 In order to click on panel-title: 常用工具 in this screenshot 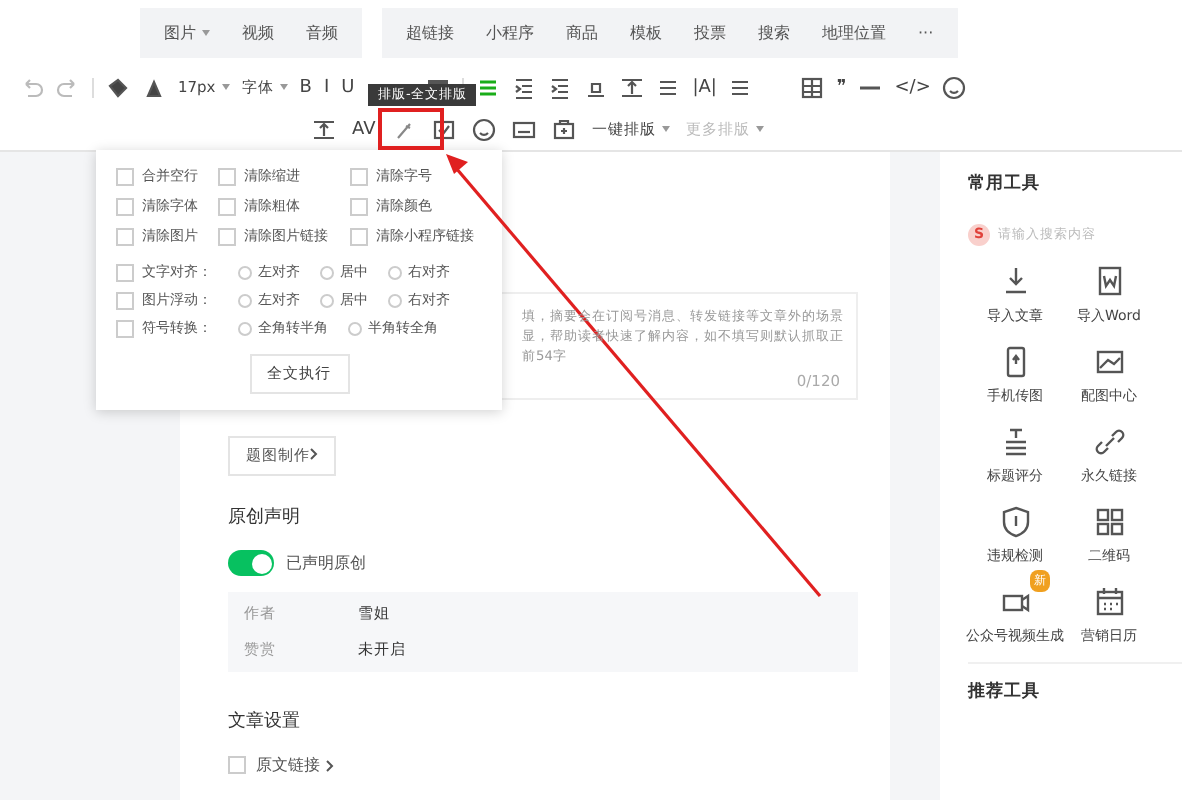, I will do `click(1005, 184)`.